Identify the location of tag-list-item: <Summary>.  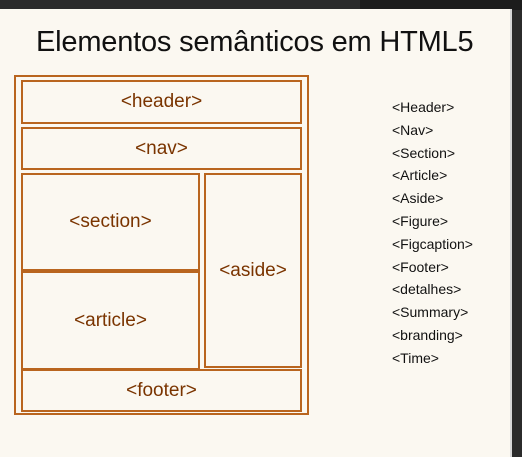
(430, 312).